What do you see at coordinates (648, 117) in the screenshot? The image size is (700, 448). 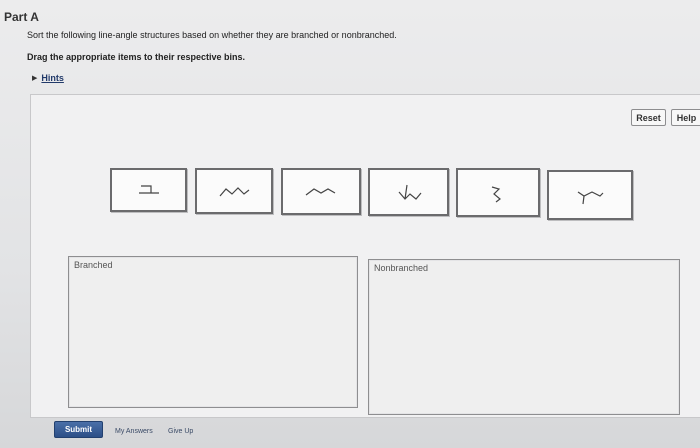 I see `reset-button: Reset` at bounding box center [648, 117].